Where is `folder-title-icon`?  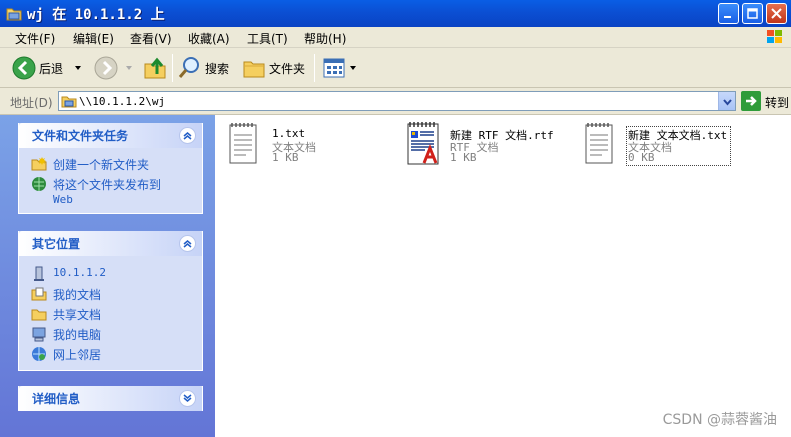
folder-title-icon is located at coordinates (14, 14).